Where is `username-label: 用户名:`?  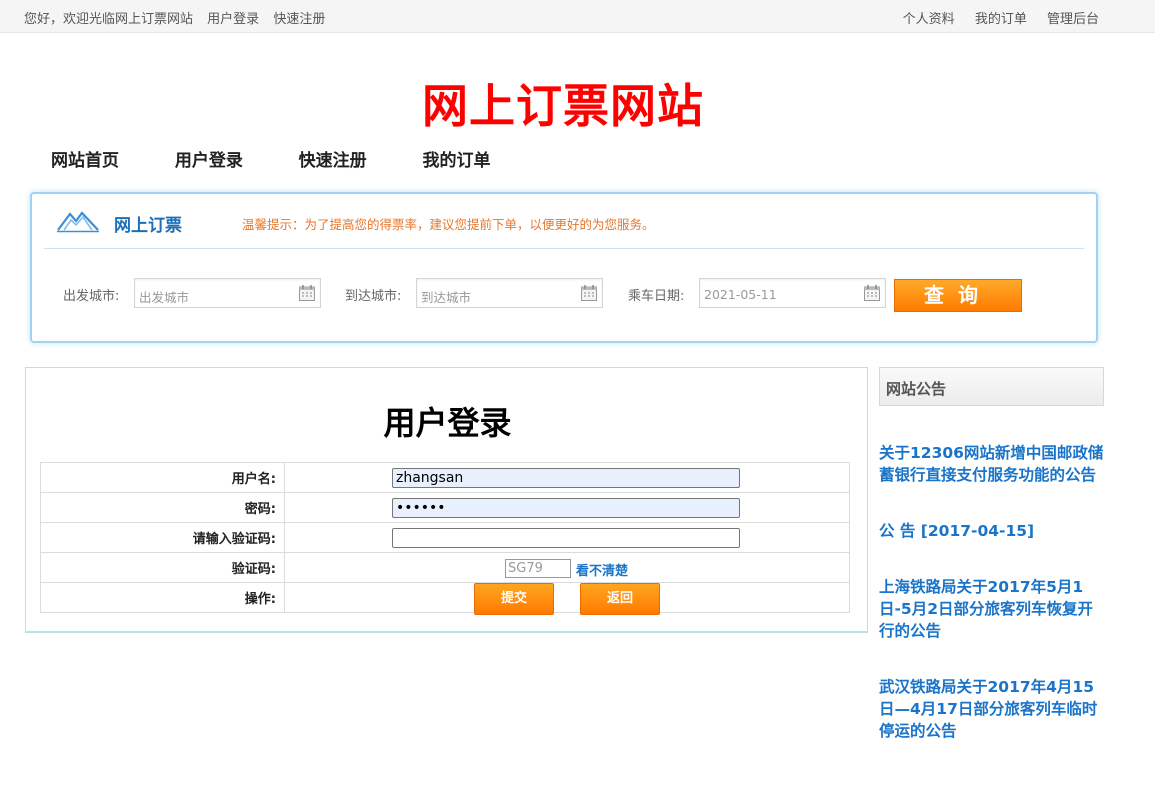 username-label: 用户名: is located at coordinates (162, 477).